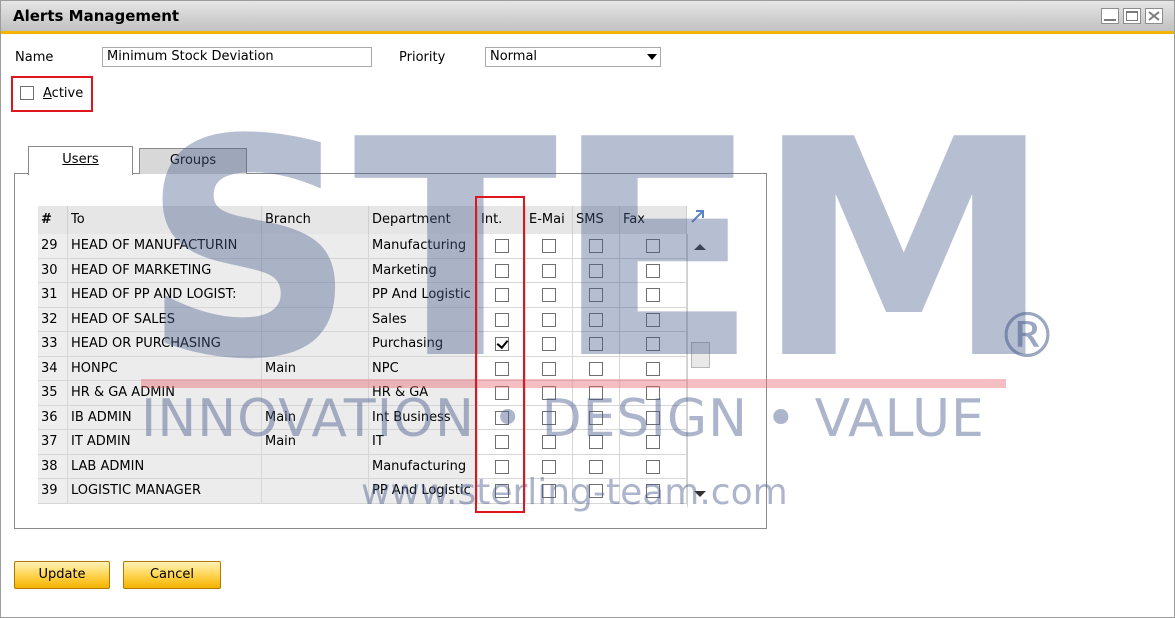 This screenshot has height=618, width=1175. Describe the element at coordinates (363, 246) in the screenshot. I see `table-row: 29 HEAD OF MANUFACTURIN Manufacturing` at that location.